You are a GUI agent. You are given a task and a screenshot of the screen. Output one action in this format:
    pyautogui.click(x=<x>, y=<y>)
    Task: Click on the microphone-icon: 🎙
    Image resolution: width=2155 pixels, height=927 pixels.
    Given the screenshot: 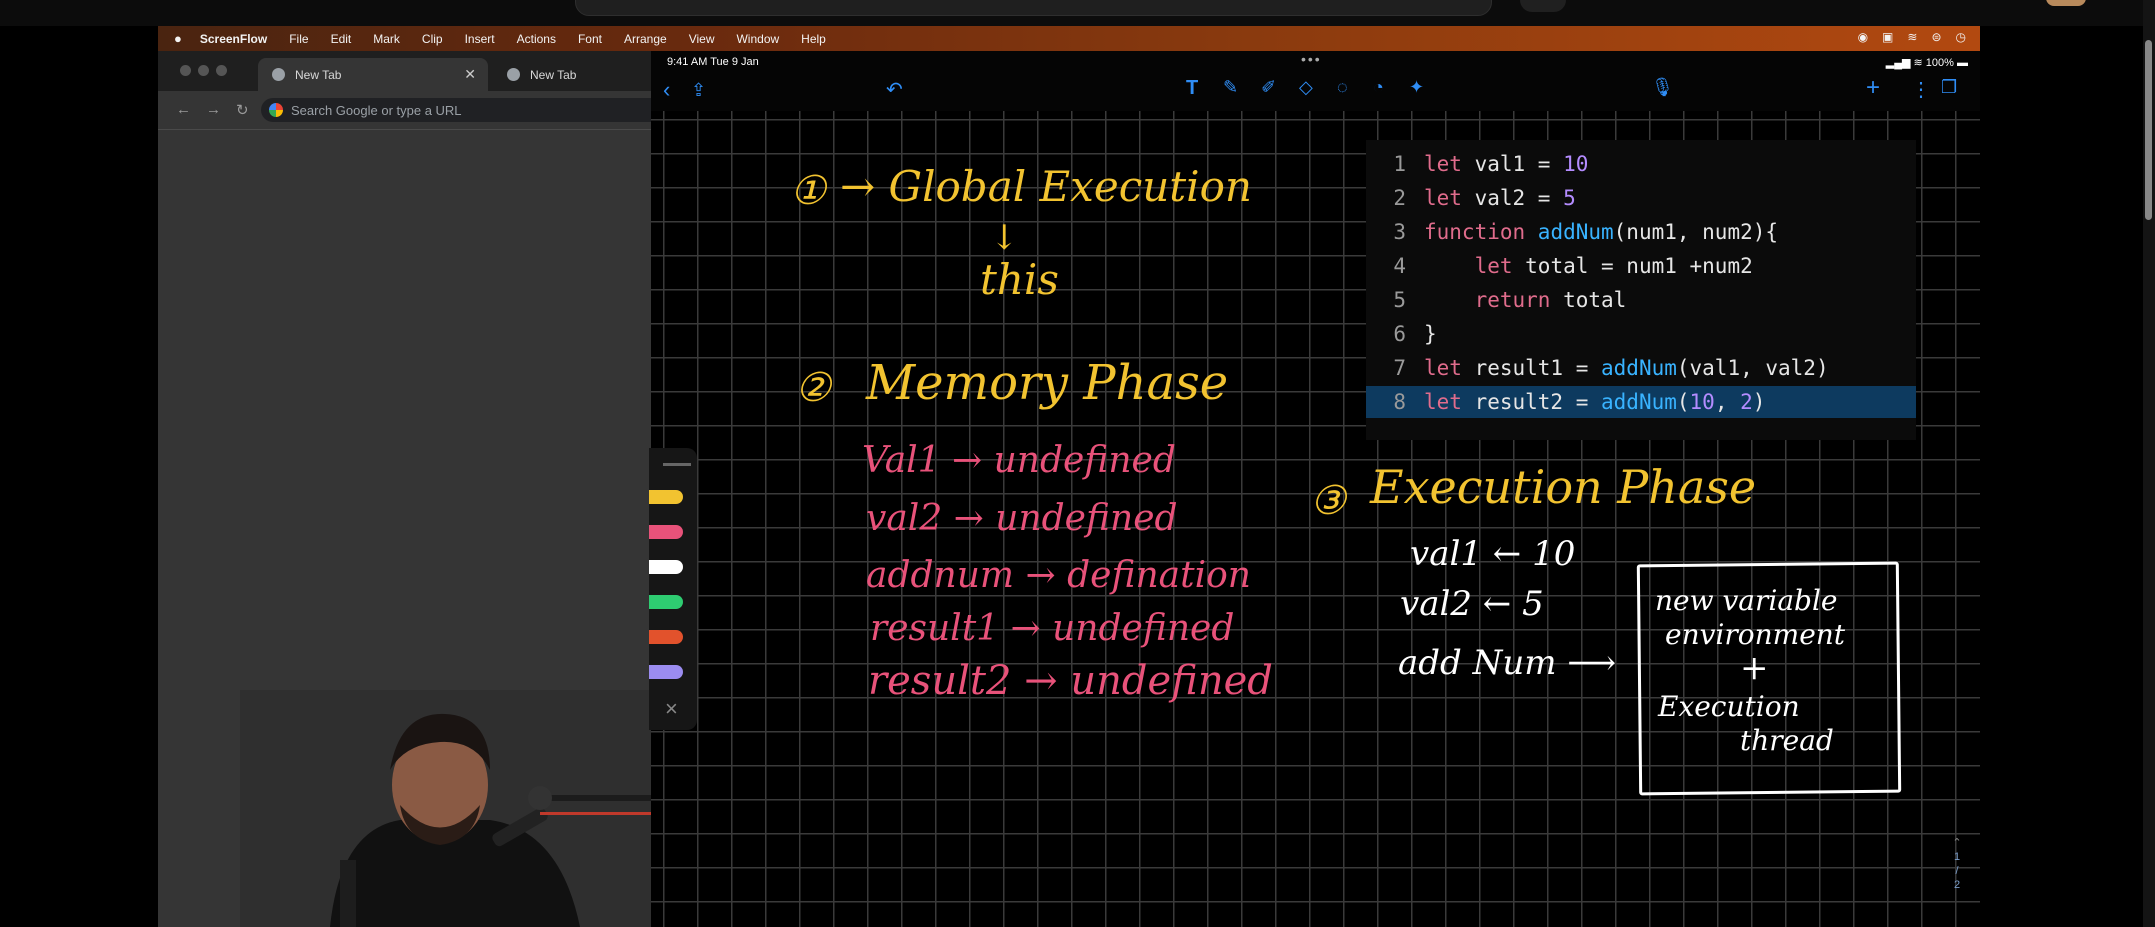 What is the action you would take?
    pyautogui.click(x=1662, y=87)
    